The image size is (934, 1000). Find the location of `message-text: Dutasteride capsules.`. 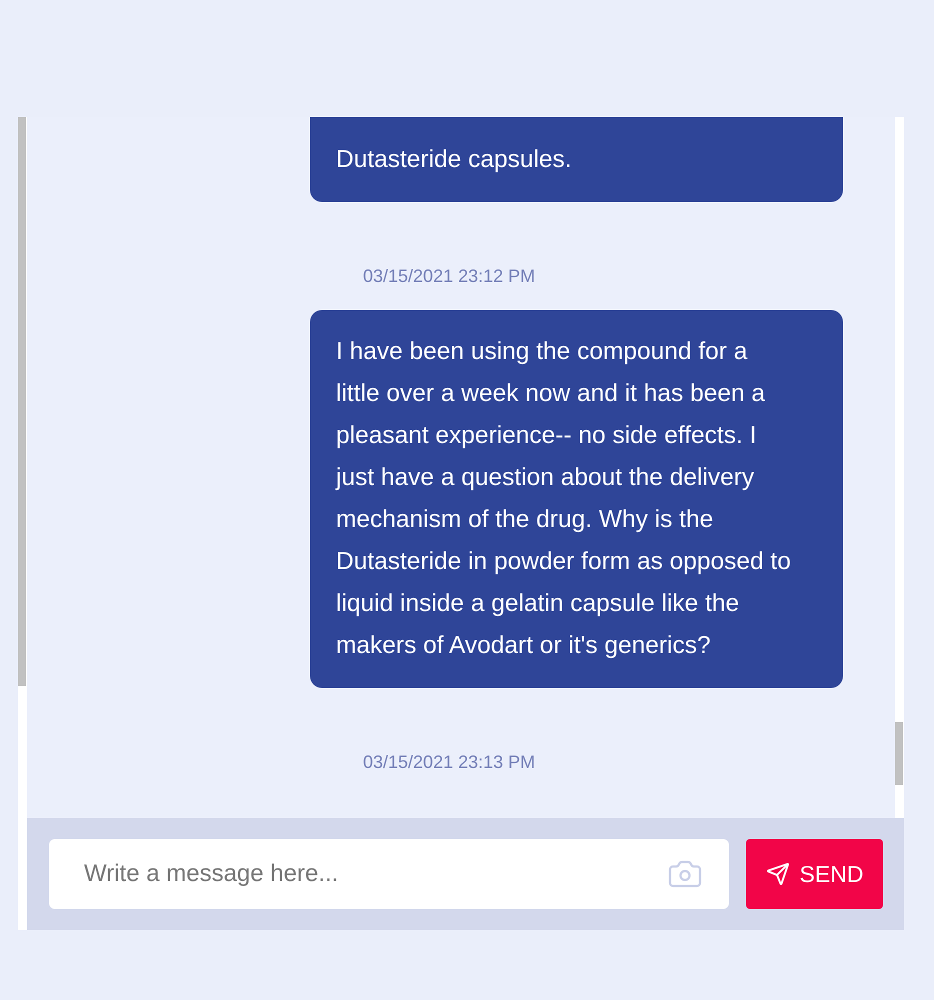

message-text: Dutasteride capsules. is located at coordinates (454, 160).